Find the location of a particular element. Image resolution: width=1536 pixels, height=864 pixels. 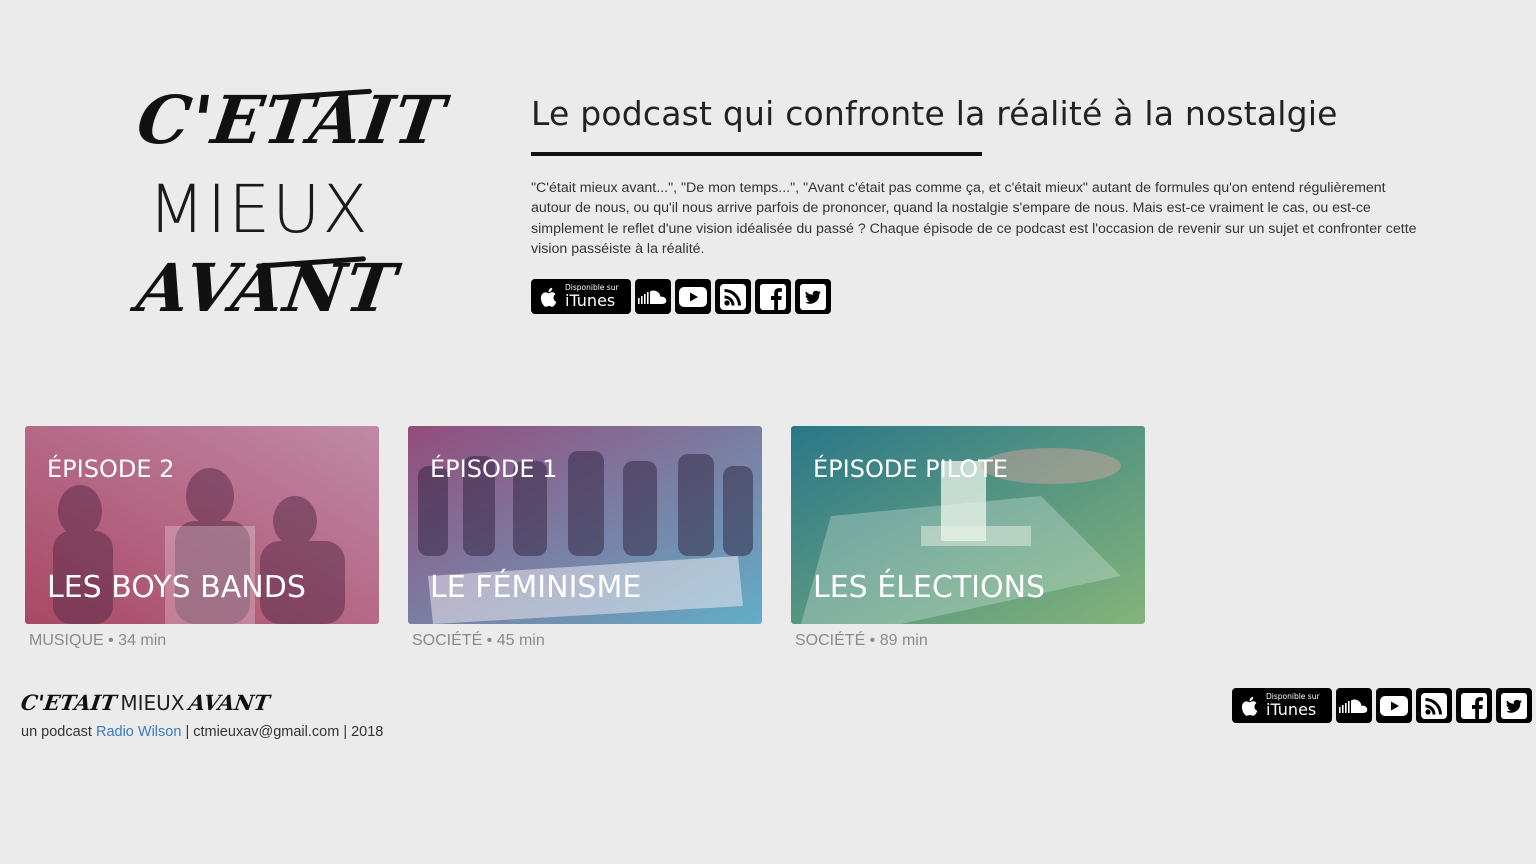

footer-logo: C'ETAIT MIEUX AVANT is located at coordinates (145, 702).